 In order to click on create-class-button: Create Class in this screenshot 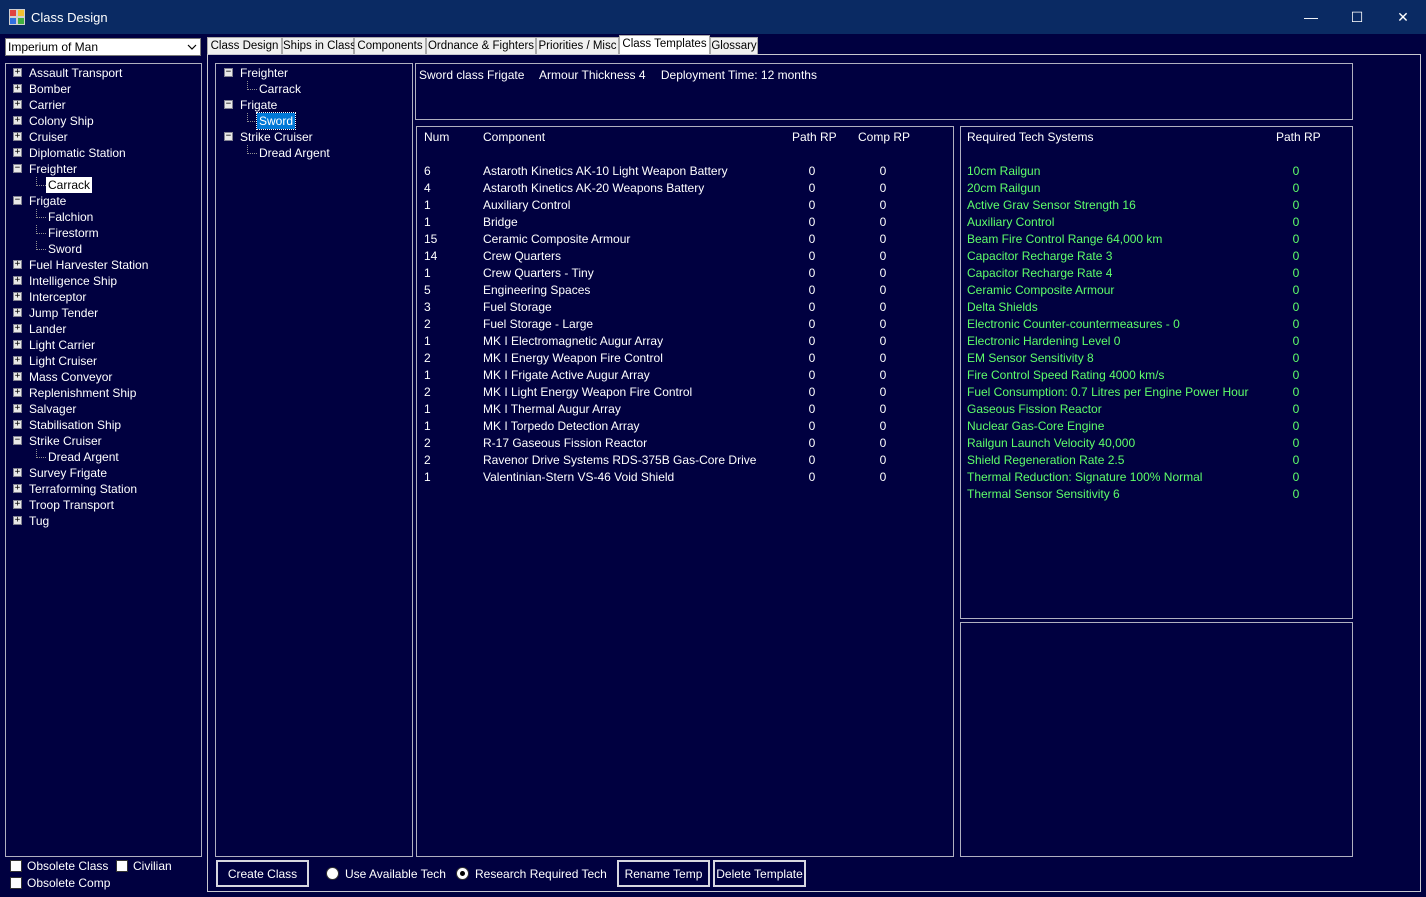, I will do `click(262, 873)`.